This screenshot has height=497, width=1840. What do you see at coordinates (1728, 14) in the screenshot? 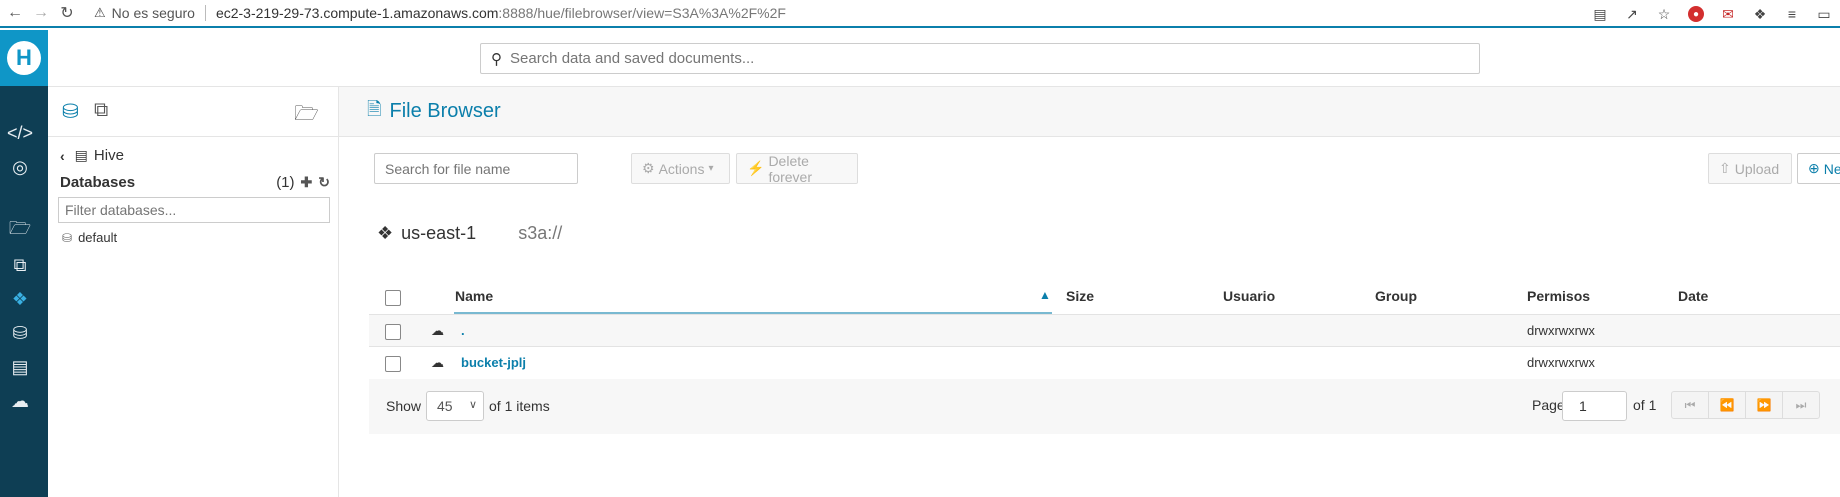
I see `extension-mail-icon: ✉` at bounding box center [1728, 14].